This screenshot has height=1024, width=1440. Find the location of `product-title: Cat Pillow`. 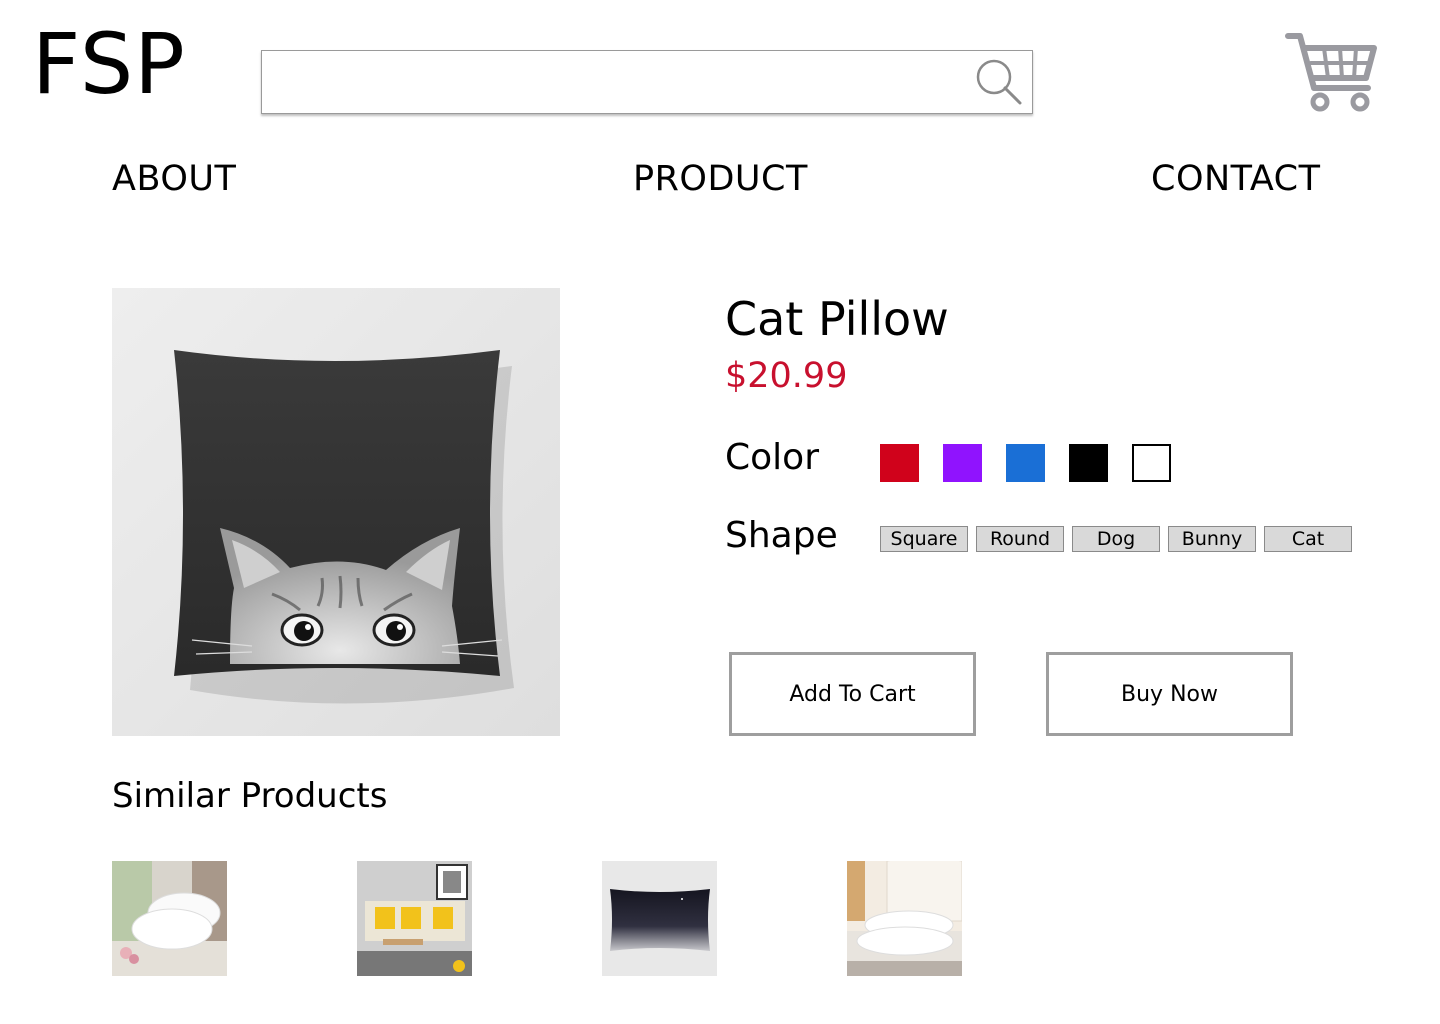

product-title: Cat Pillow is located at coordinates (837, 319).